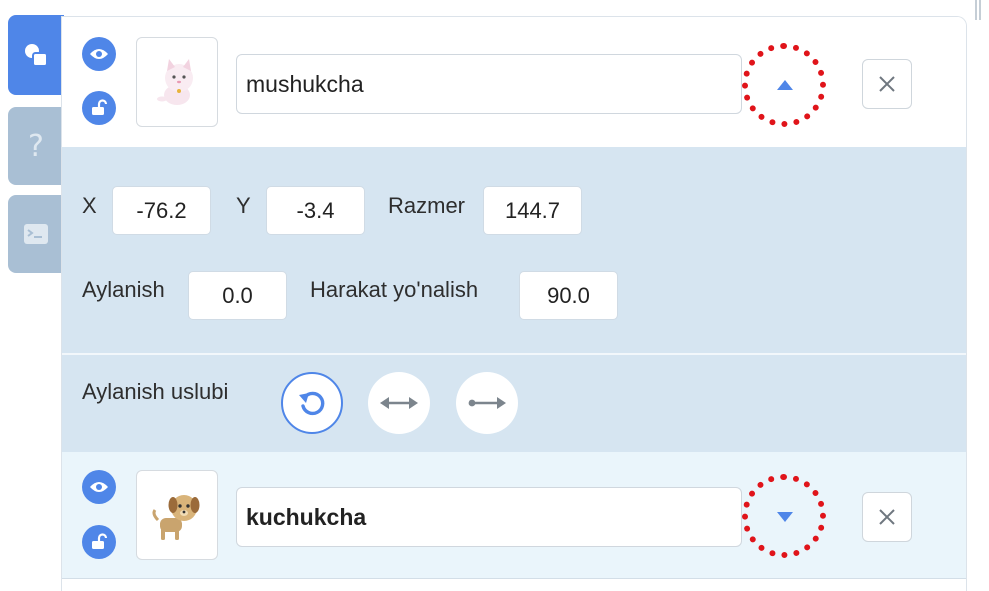 This screenshot has width=989, height=591. Describe the element at coordinates (514, 354) in the screenshot. I see `divider` at that location.